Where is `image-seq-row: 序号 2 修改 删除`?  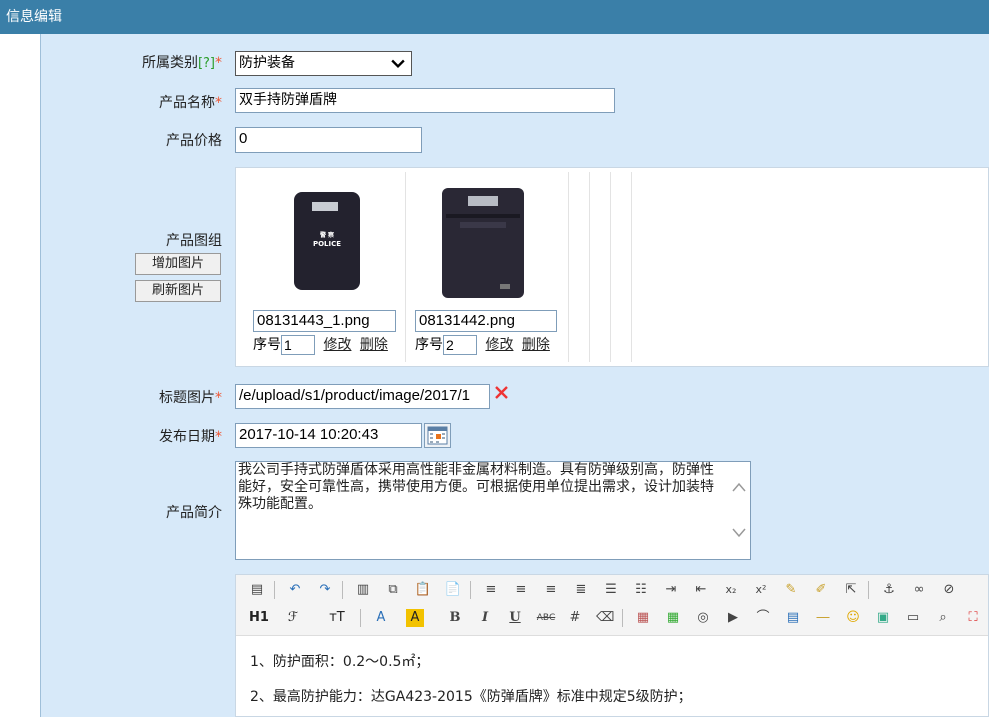 image-seq-row: 序号 2 修改 删除 is located at coordinates (482, 345).